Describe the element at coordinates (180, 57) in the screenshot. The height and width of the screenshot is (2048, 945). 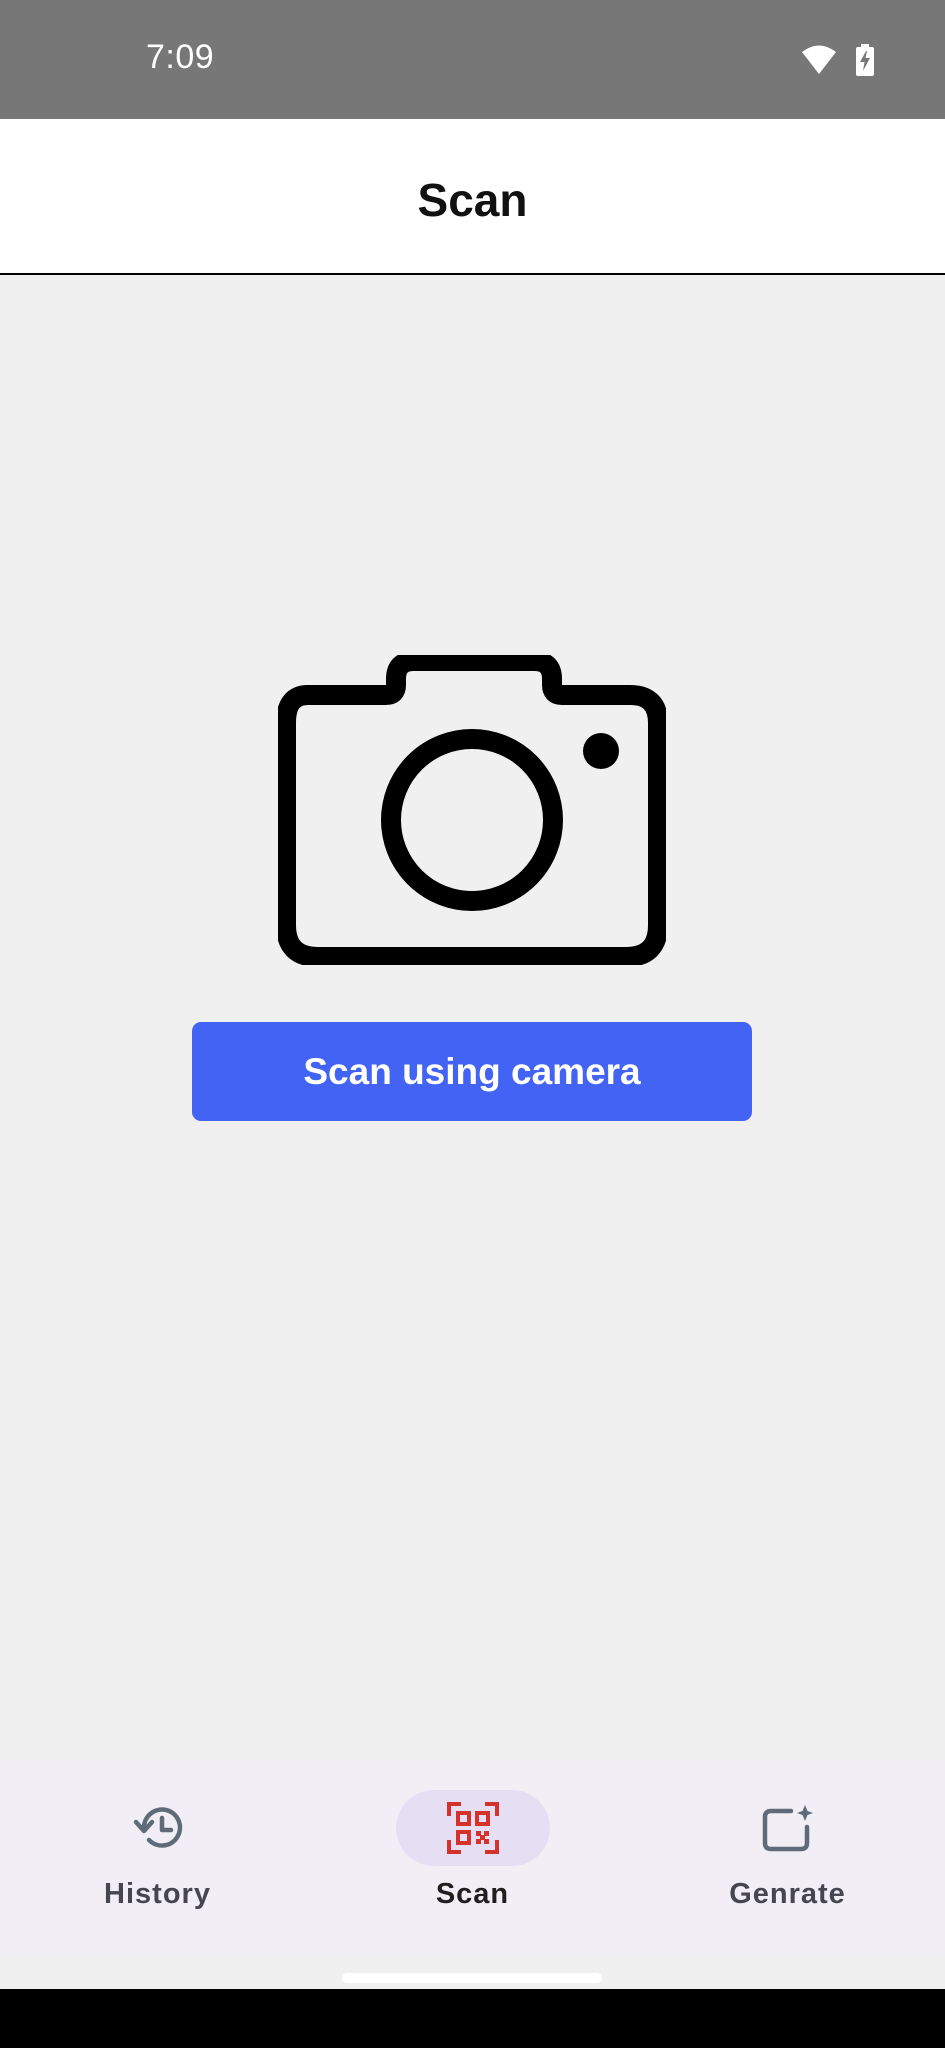
I see `status-time: 7:09` at that location.